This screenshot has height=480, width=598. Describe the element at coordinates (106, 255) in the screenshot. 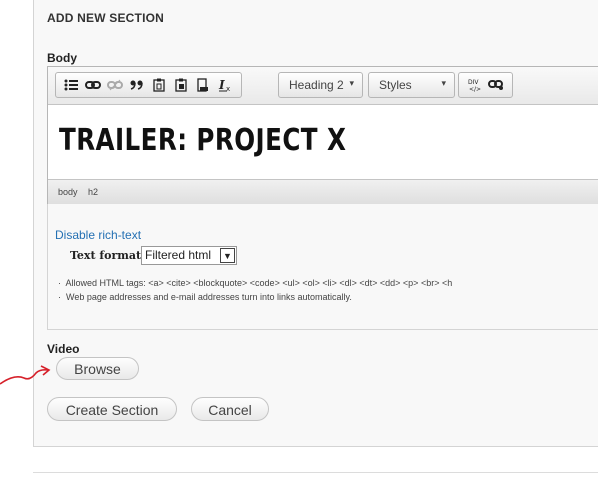

I see `text-format-label: Text format` at that location.